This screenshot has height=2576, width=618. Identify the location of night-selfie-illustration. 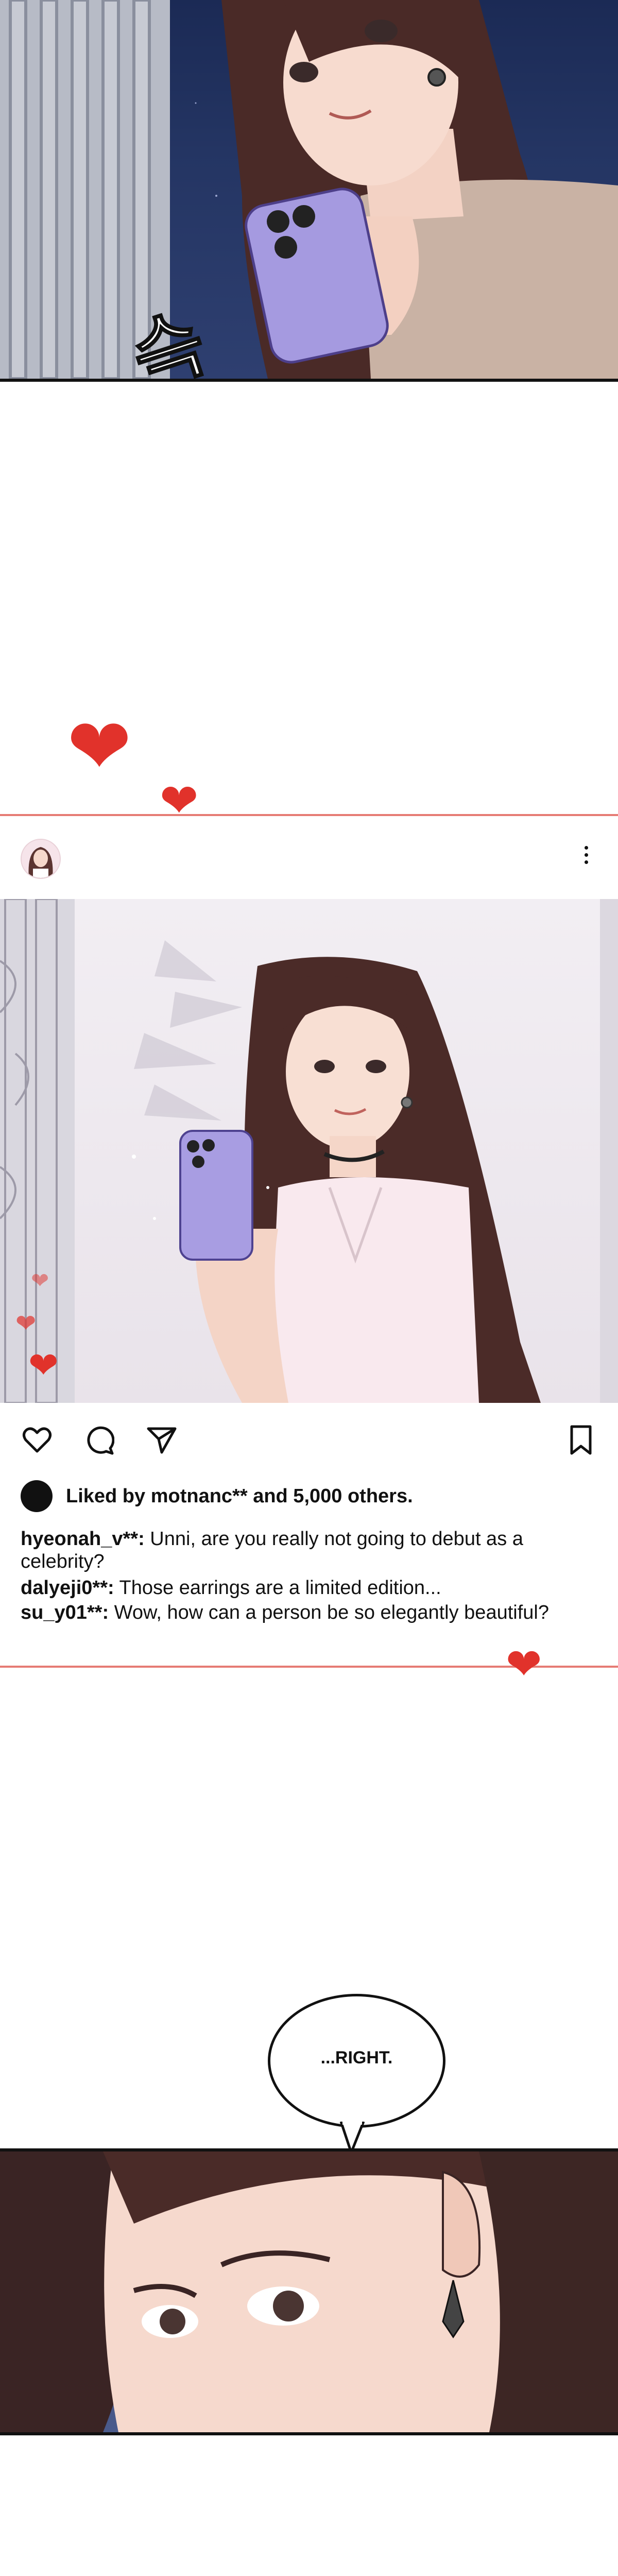
(309, 189).